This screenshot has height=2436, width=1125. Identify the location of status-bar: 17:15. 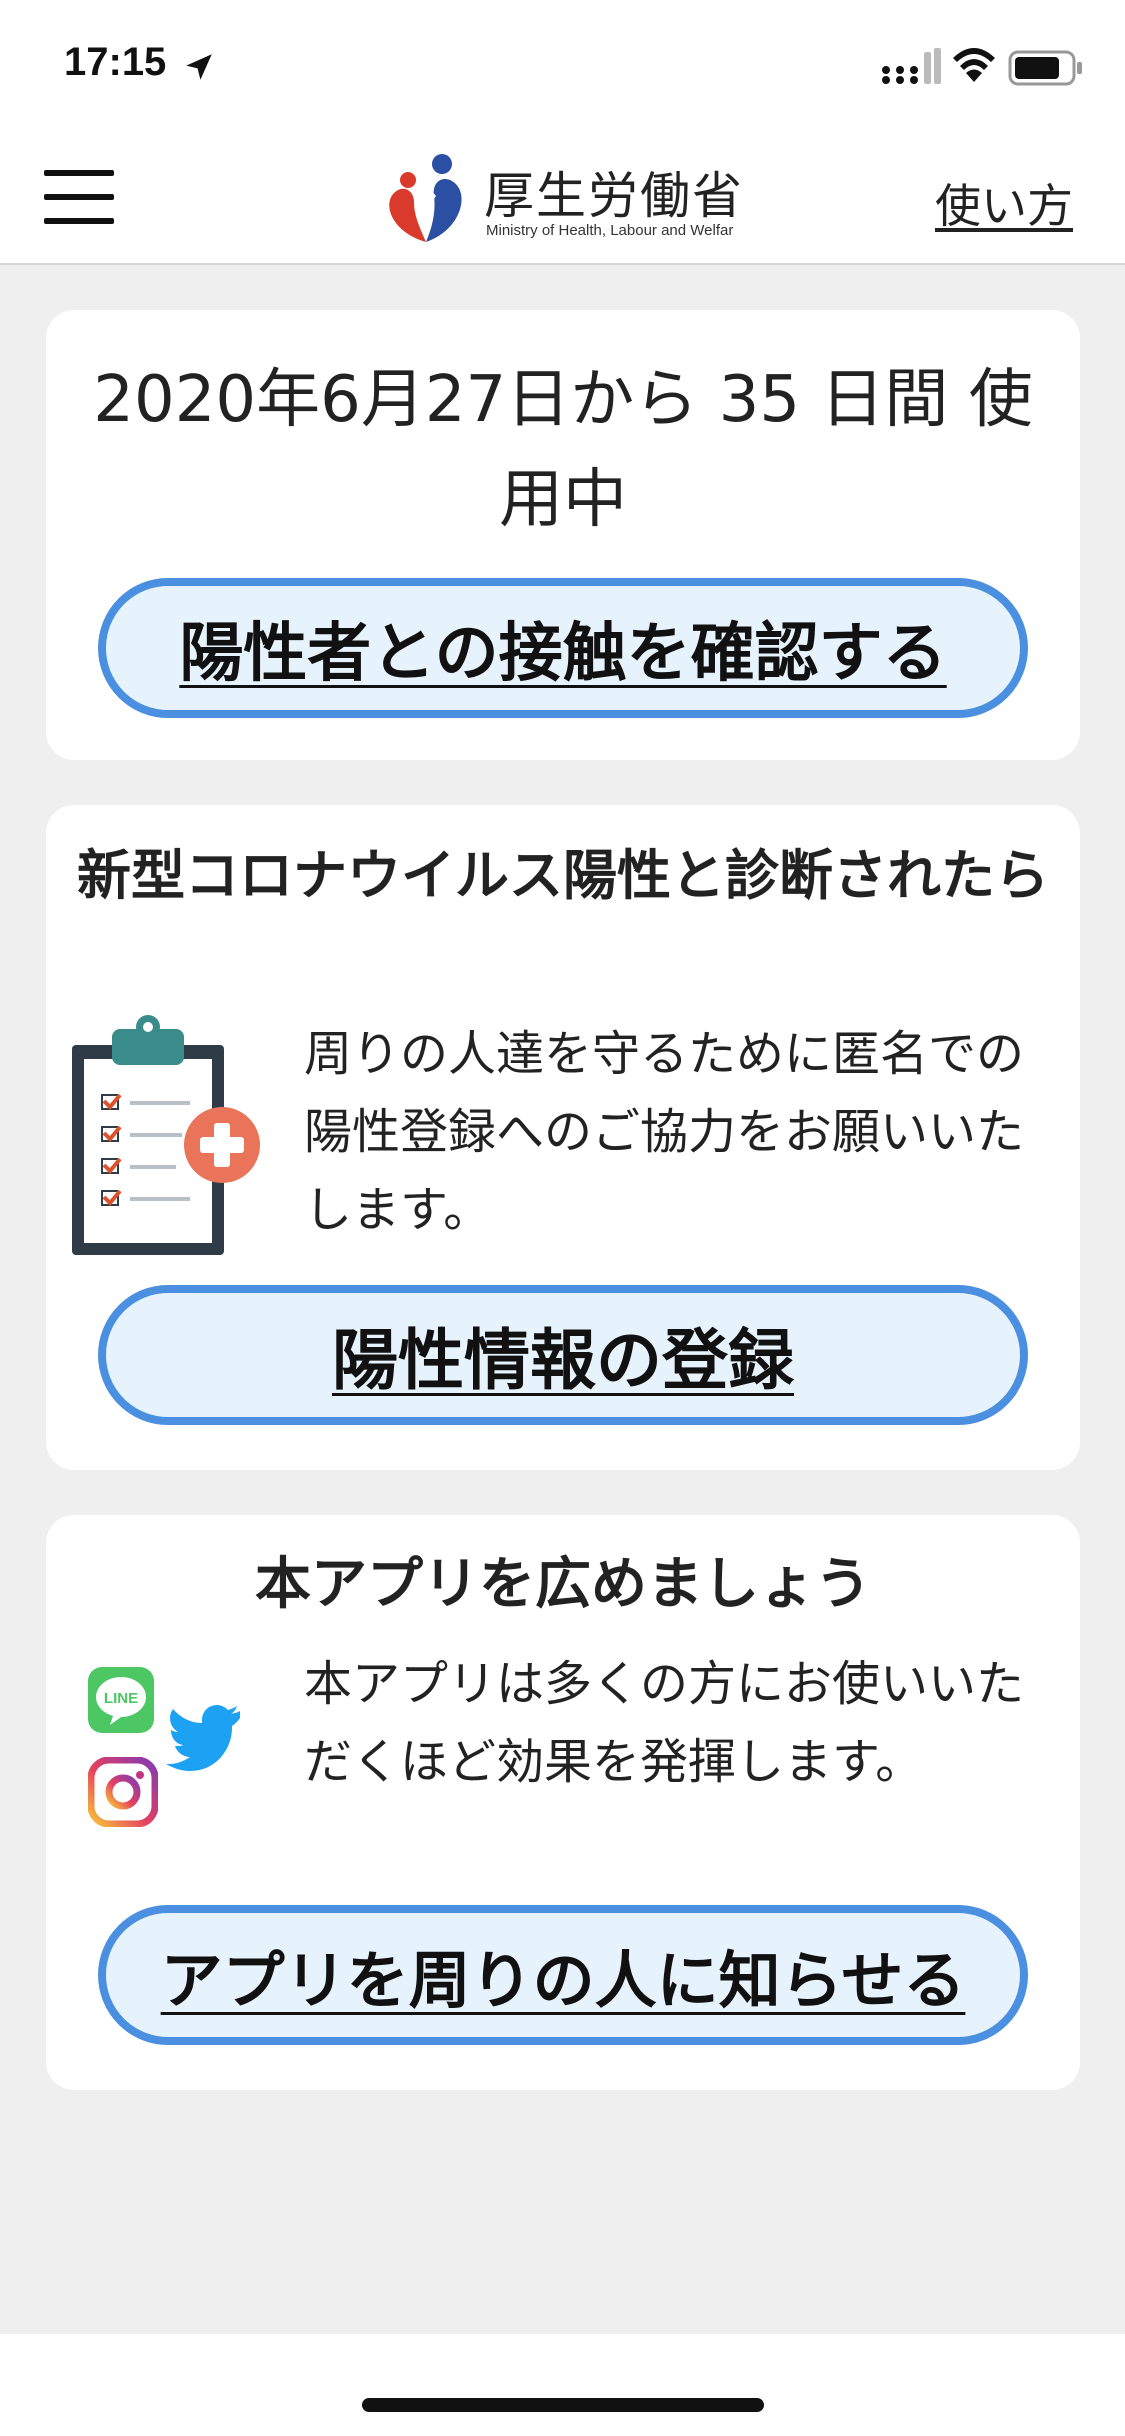
(562, 65).